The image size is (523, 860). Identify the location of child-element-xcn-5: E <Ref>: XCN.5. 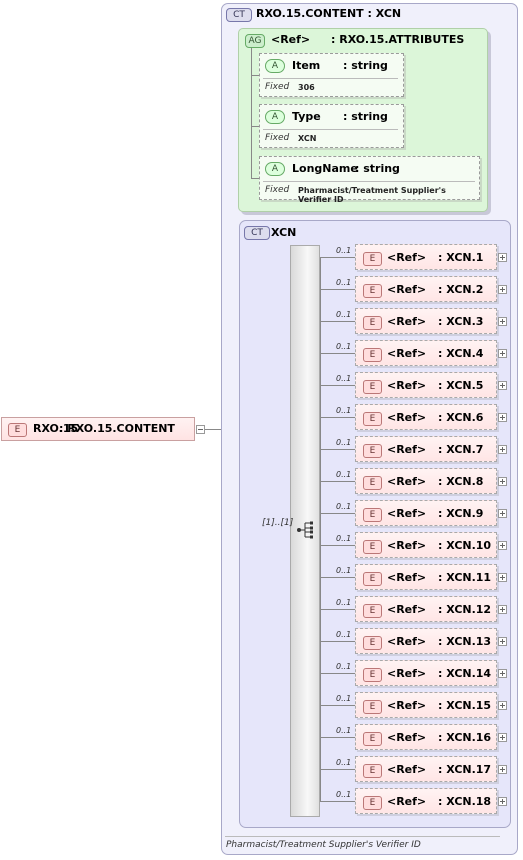
(426, 385).